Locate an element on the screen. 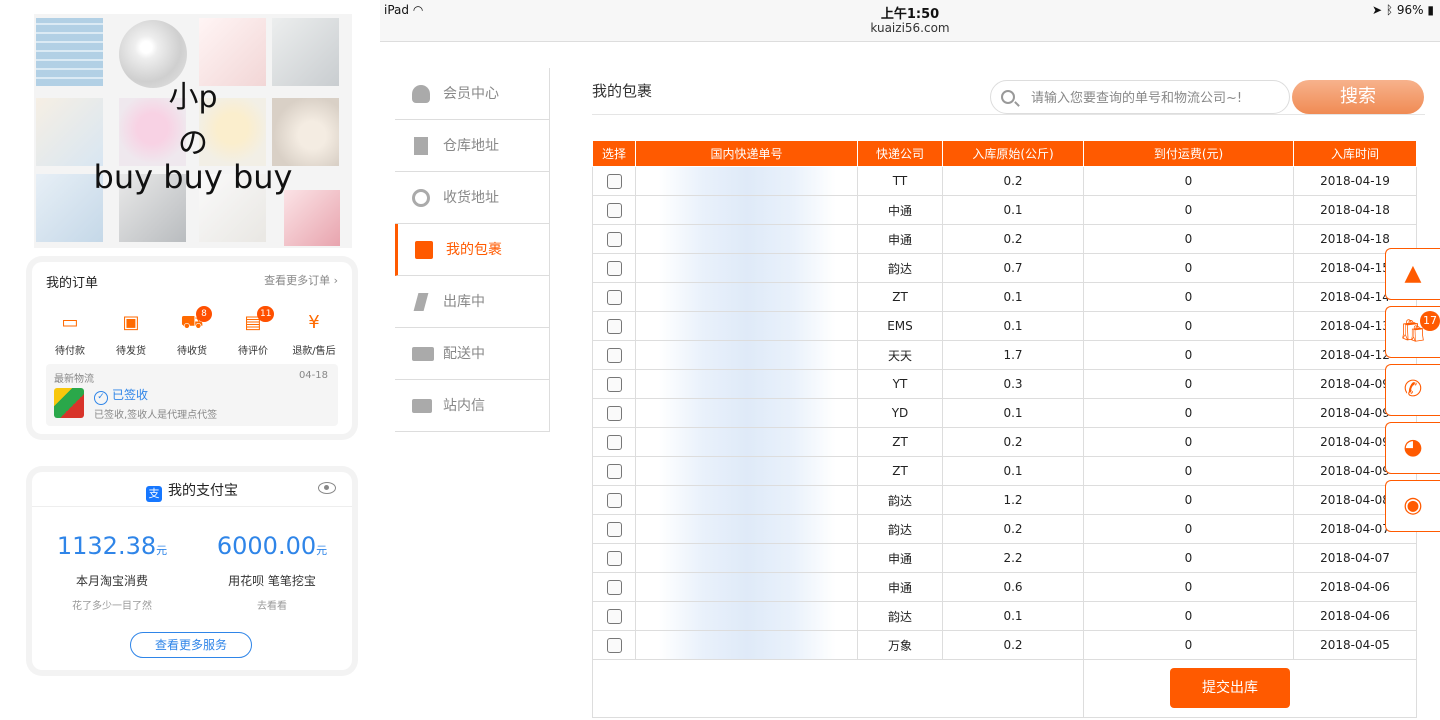 The image size is (1440, 720). collage-caption-line3: buy buy buy is located at coordinates (193, 177).